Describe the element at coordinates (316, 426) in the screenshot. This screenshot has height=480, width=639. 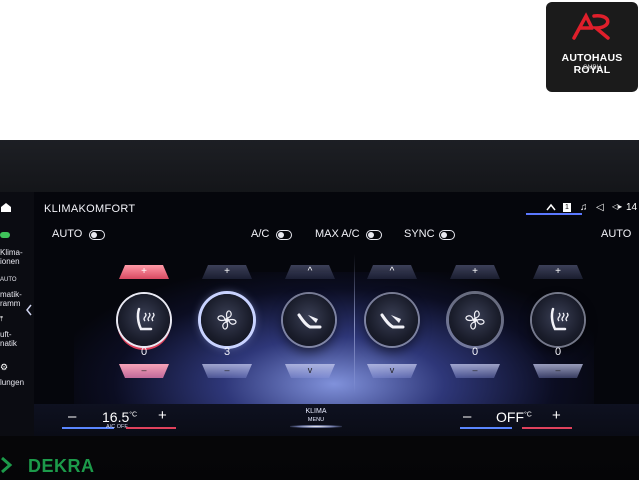
I see `klima-glow` at that location.